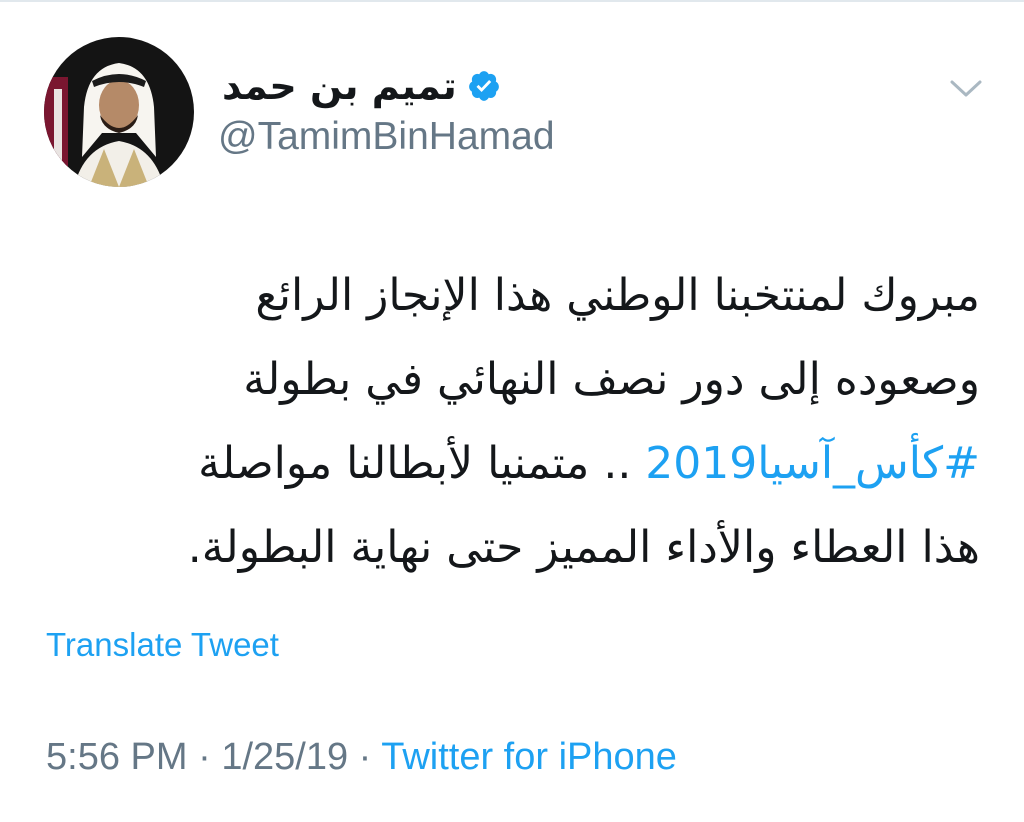 The height and width of the screenshot is (822, 1024). Describe the element at coordinates (162, 645) in the screenshot. I see `translate-tweet-link: Translate Tweet` at that location.